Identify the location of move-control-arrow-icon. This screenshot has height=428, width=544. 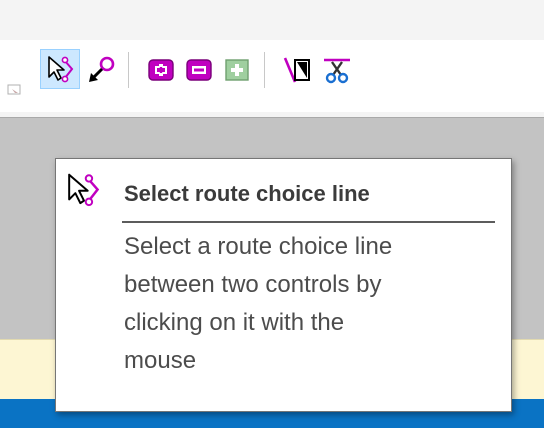
(102, 69).